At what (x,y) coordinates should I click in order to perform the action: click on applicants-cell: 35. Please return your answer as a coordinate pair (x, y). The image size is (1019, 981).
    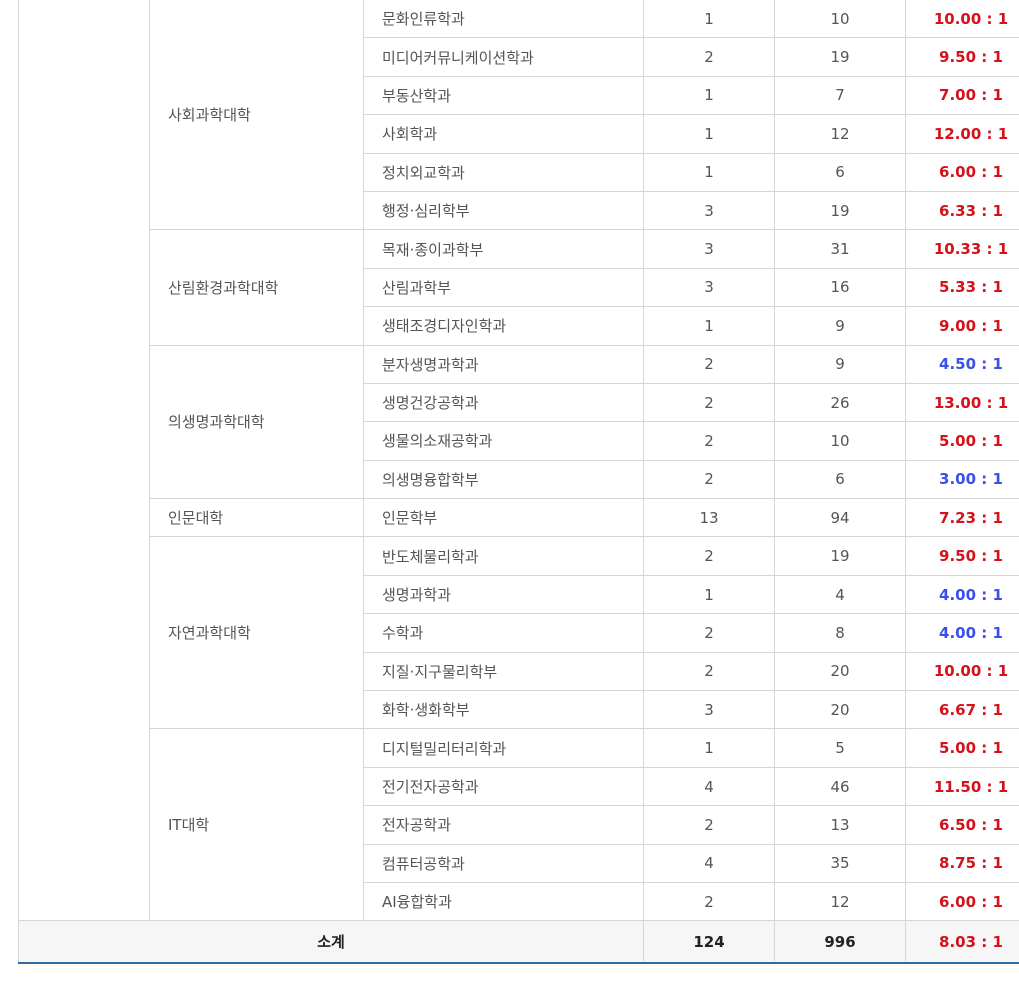
    Looking at the image, I should click on (840, 863).